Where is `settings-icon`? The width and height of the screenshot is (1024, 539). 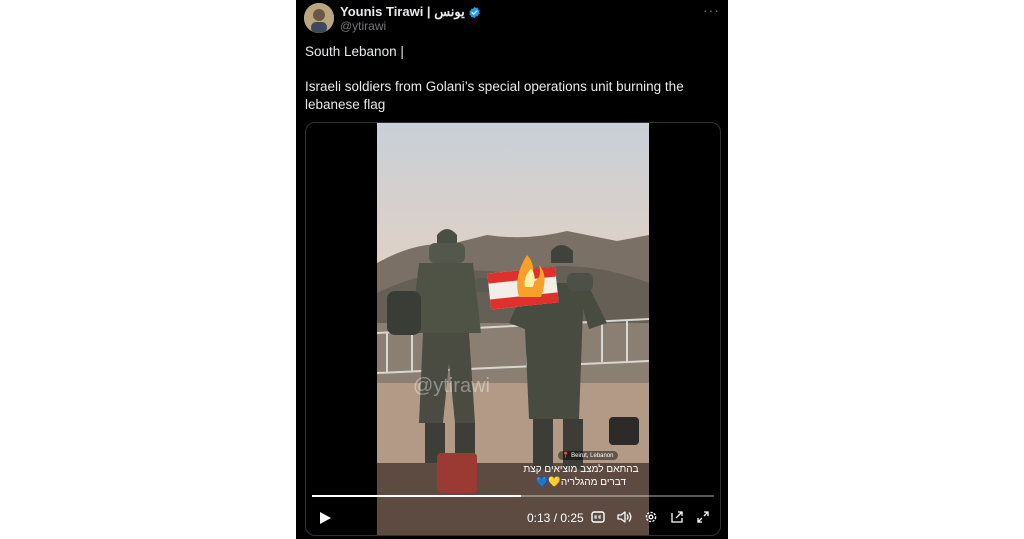 settings-icon is located at coordinates (651, 517).